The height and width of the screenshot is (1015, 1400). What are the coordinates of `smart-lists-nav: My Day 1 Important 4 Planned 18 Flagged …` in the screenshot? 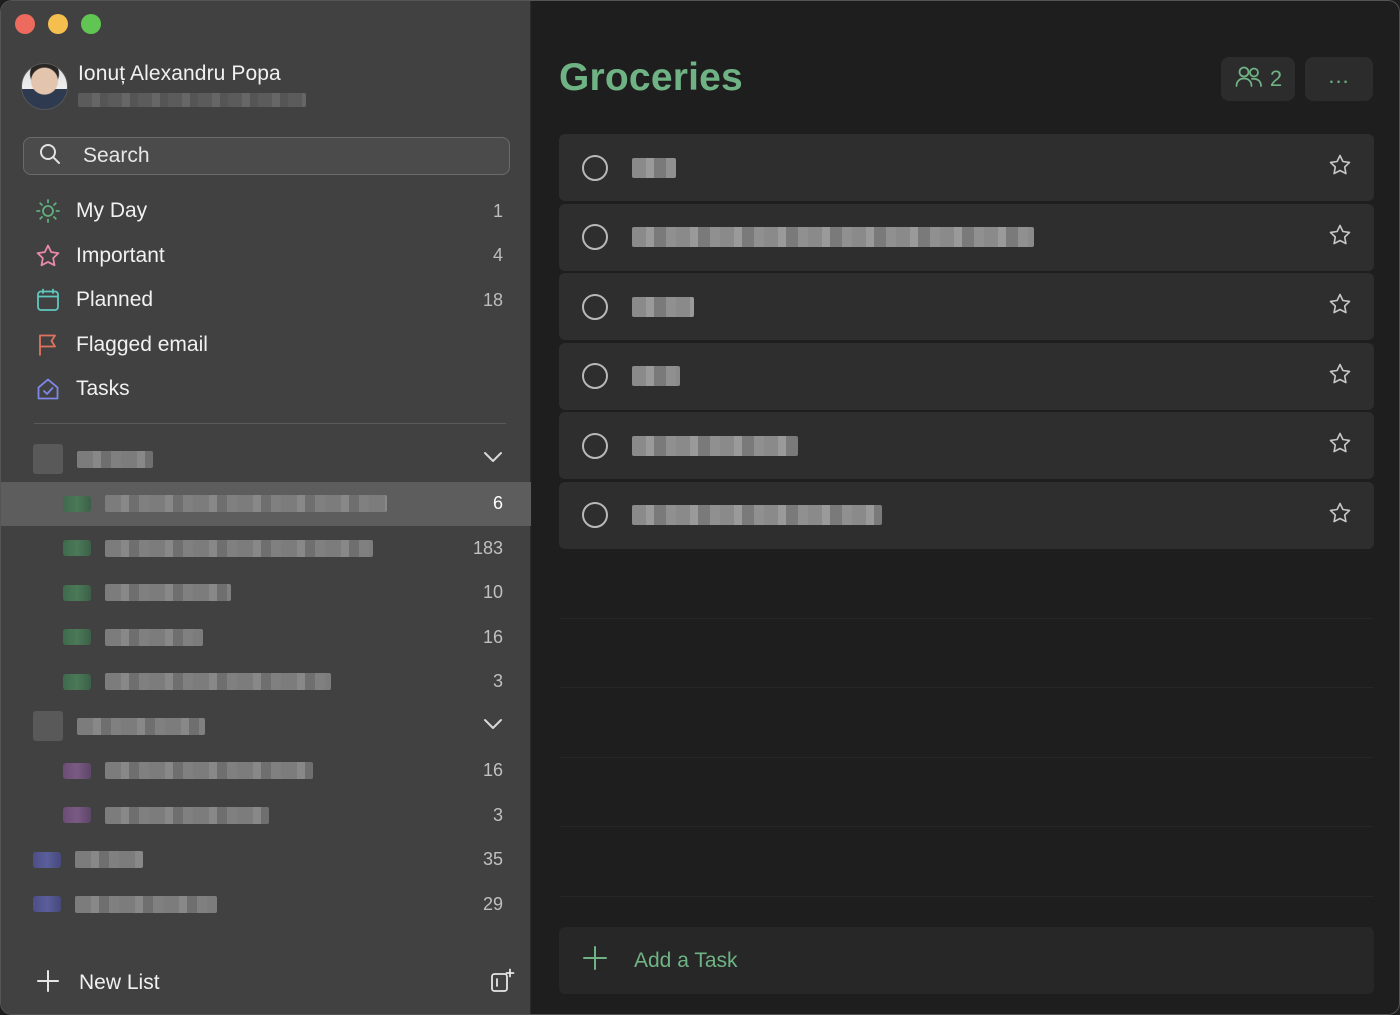 It's located at (266, 300).